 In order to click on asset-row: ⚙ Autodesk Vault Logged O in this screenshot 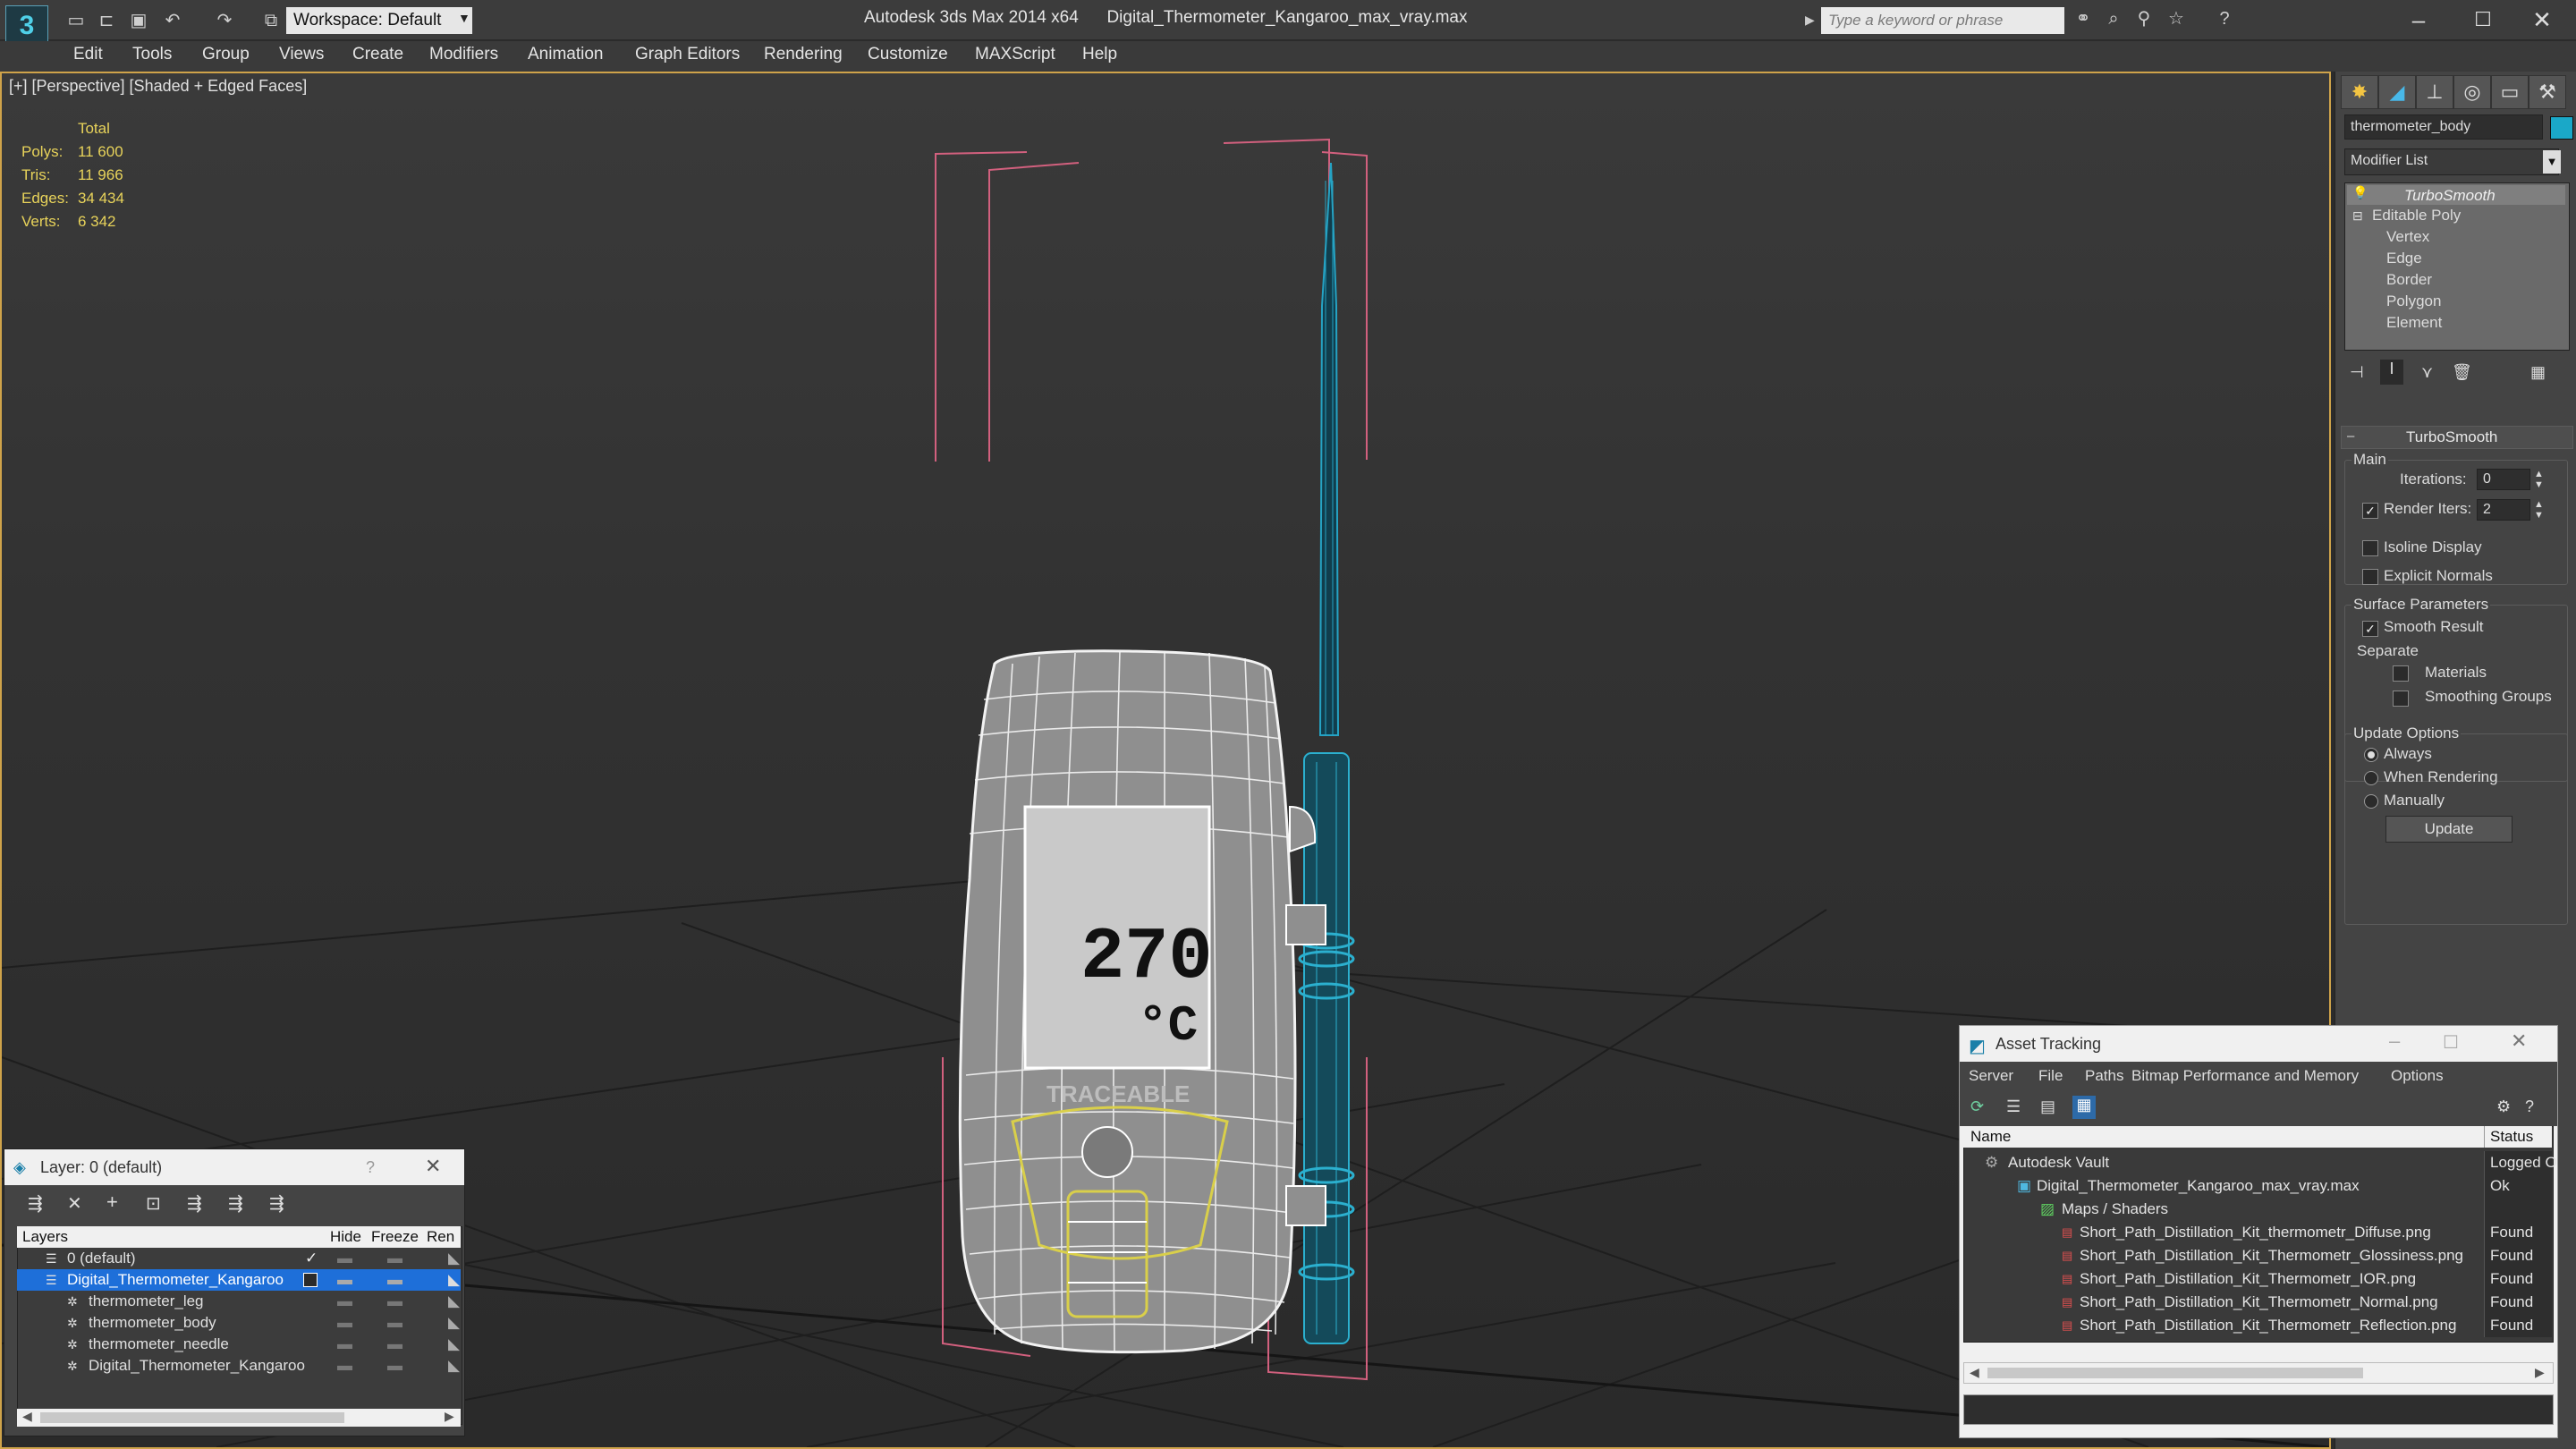, I will do `click(2260, 1162)`.